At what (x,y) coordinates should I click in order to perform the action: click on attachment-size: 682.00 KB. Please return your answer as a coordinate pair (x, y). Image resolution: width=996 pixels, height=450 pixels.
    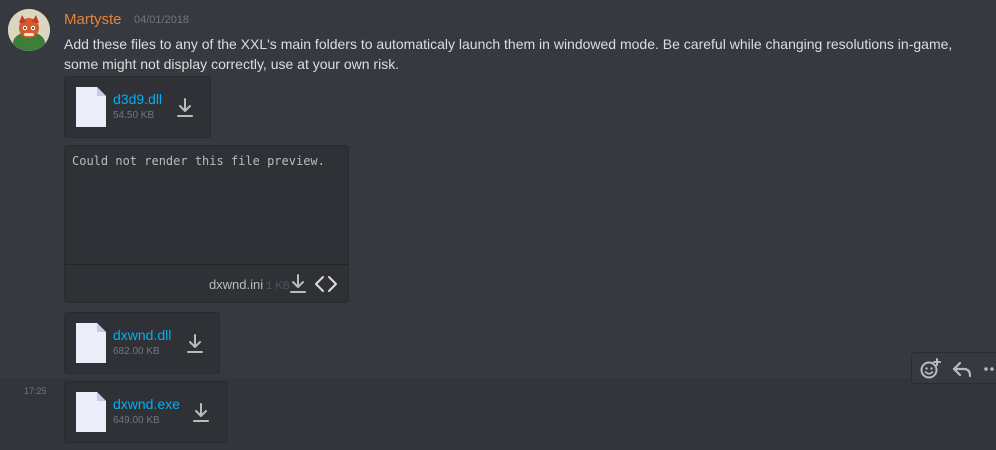
    Looking at the image, I should click on (136, 351).